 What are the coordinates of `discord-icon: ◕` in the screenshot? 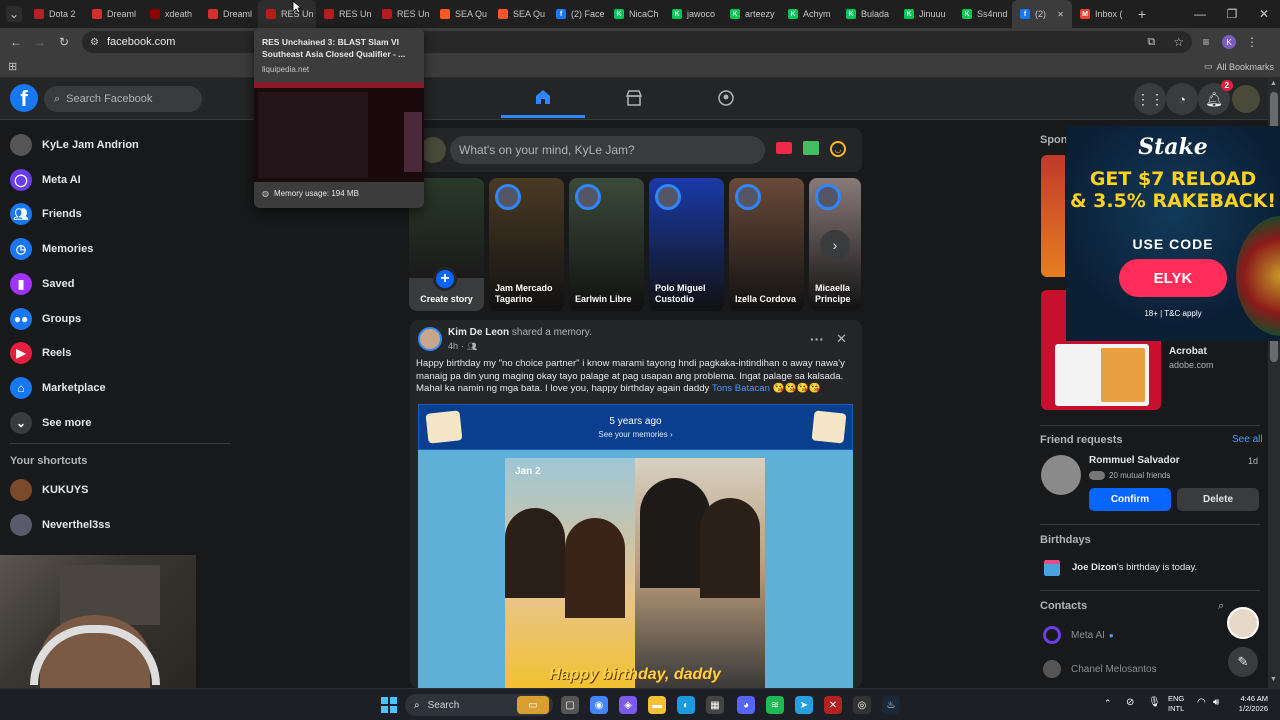 It's located at (746, 705).